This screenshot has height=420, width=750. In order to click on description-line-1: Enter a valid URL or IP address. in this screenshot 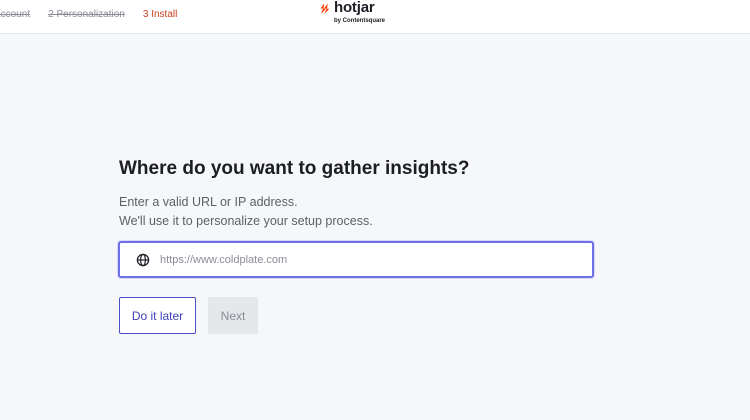, I will do `click(208, 202)`.